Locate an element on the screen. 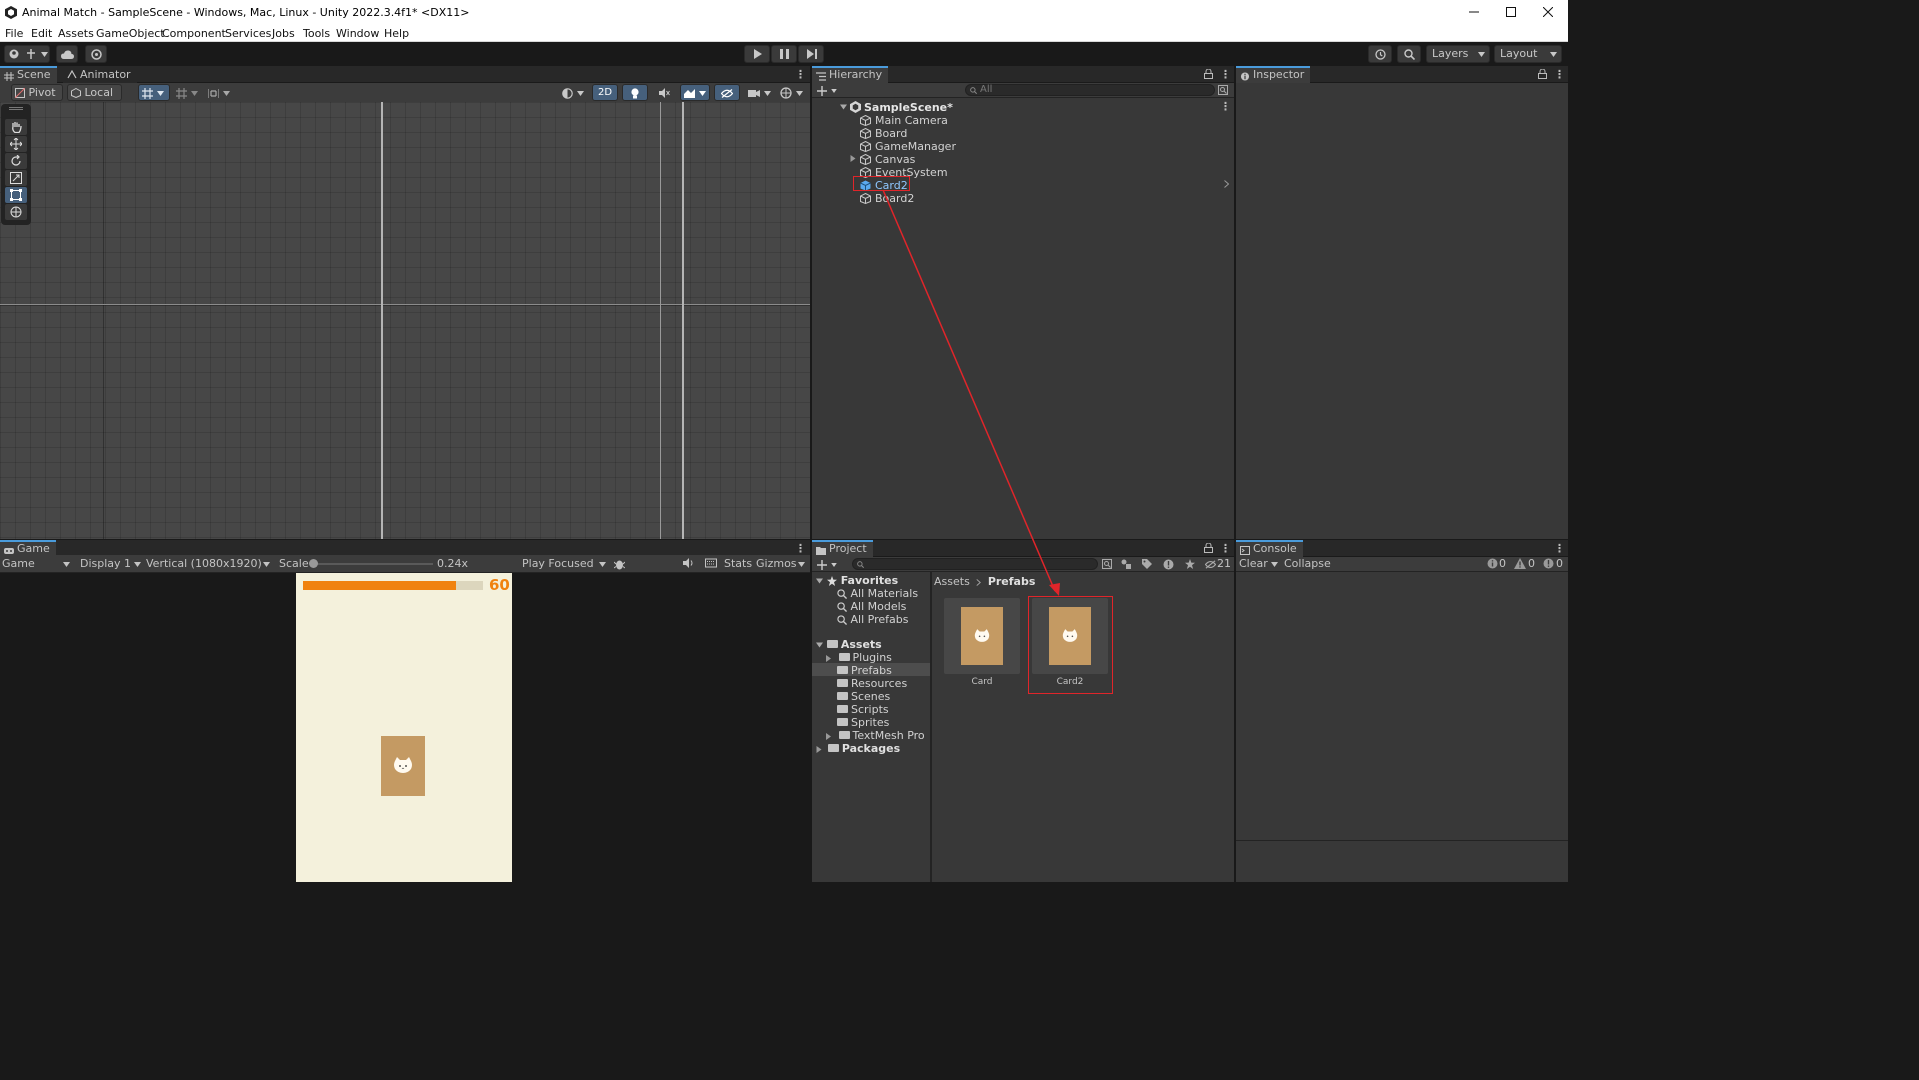  tab-scene: Scene is located at coordinates (28, 74).